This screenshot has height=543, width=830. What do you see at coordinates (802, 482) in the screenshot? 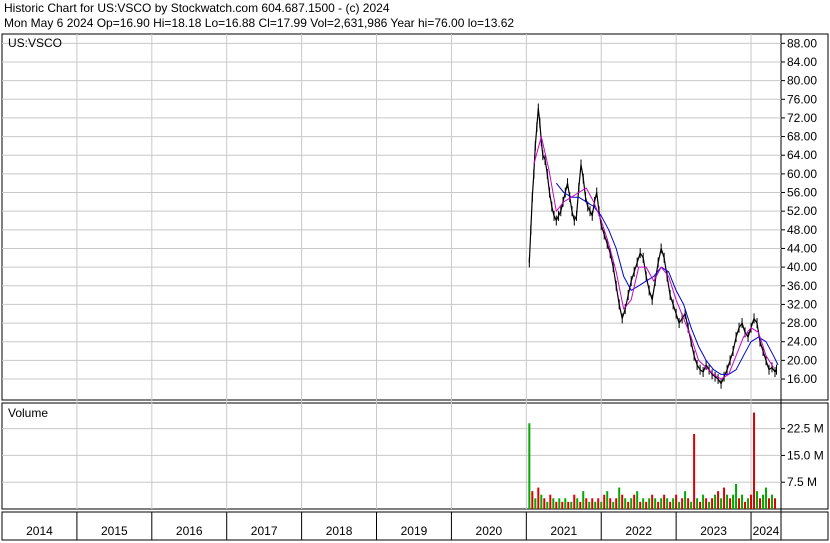
I see `volume-tick-label: 7.5 M` at bounding box center [802, 482].